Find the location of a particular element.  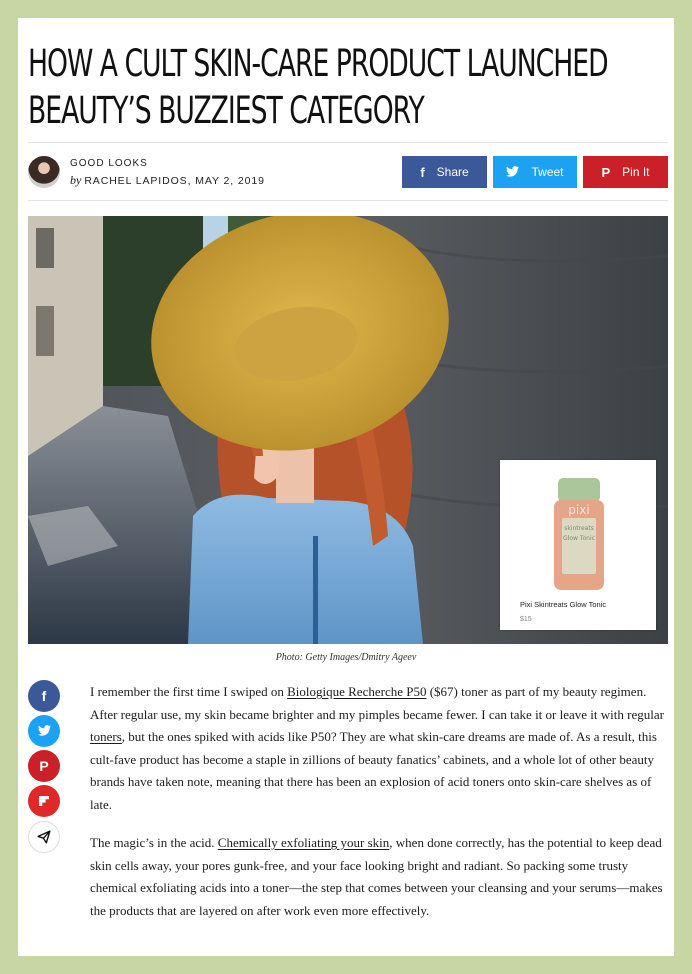

flipboard-side-button is located at coordinates (44, 801).